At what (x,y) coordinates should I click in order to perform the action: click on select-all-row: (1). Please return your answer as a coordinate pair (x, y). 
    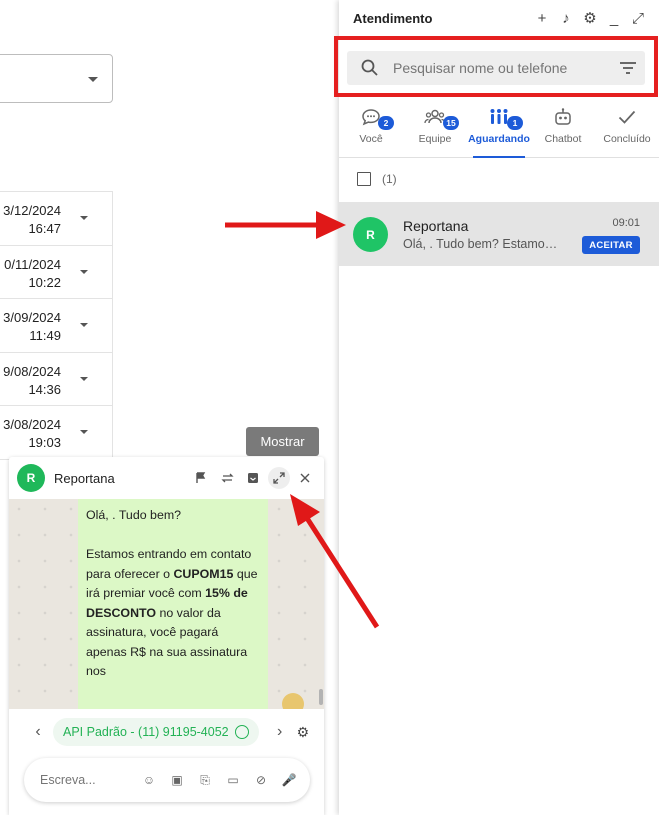
    Looking at the image, I should click on (377, 179).